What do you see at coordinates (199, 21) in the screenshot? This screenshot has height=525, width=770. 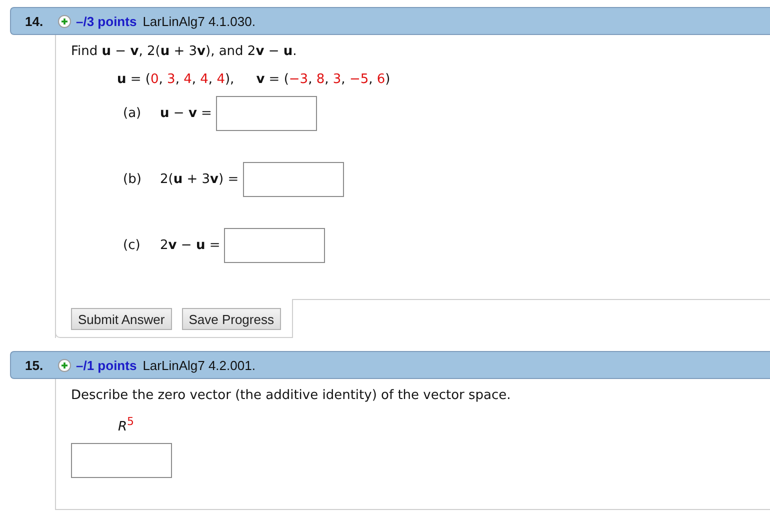 I see `question-reference: LarLinAlg7 4.1.030.` at bounding box center [199, 21].